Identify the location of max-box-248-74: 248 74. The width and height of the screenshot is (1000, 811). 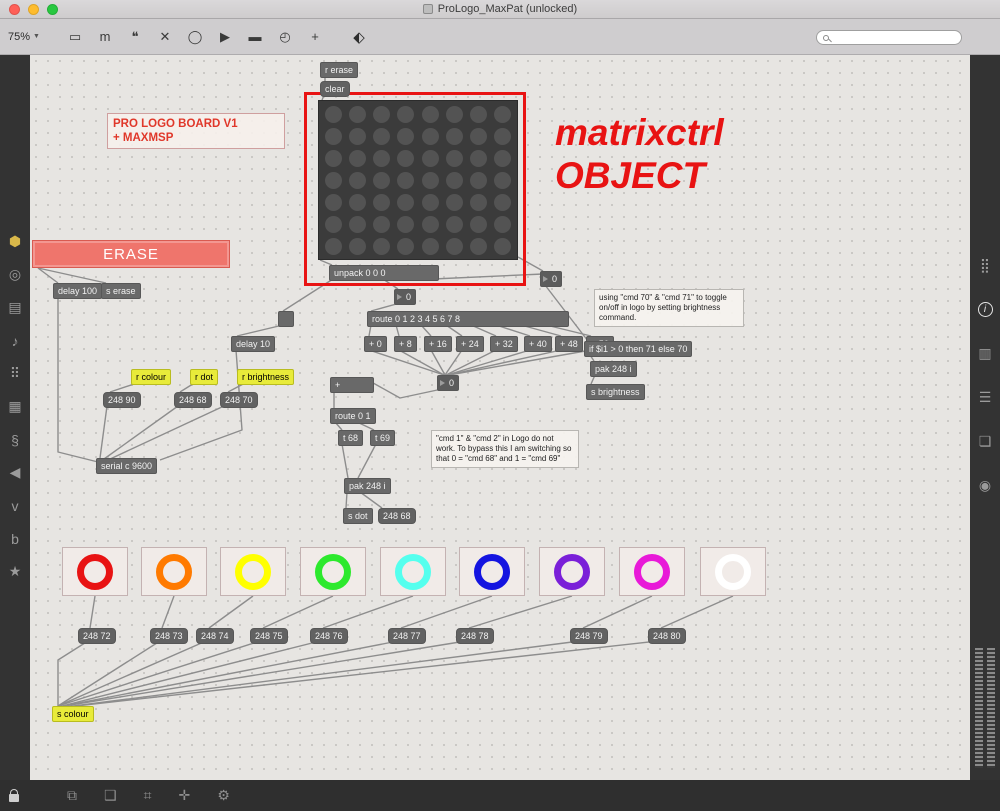
(215, 636).